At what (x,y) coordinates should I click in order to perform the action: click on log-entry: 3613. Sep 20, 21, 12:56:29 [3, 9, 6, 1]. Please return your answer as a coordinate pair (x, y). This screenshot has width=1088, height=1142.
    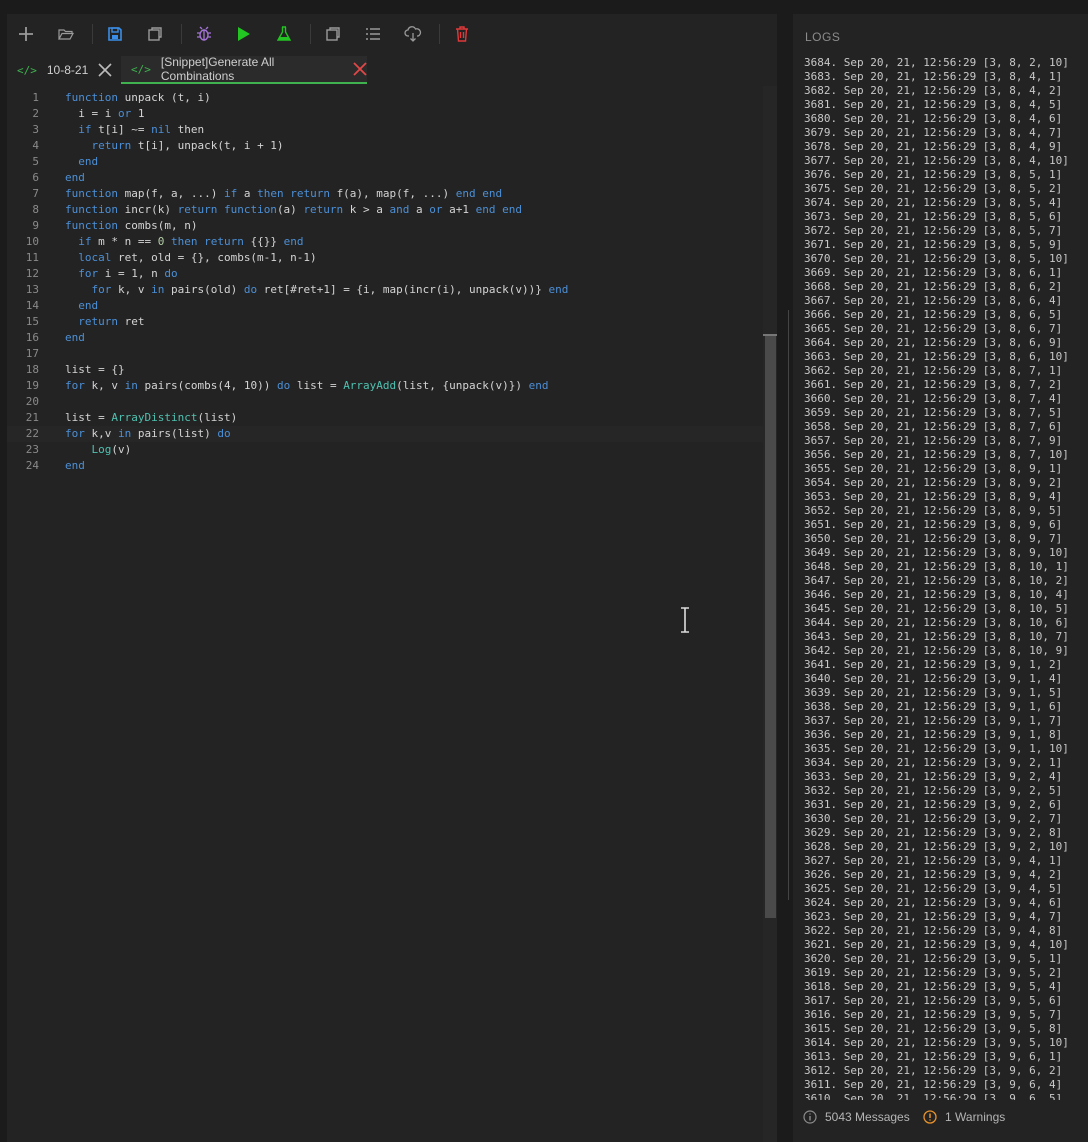
    Looking at the image, I should click on (933, 1056).